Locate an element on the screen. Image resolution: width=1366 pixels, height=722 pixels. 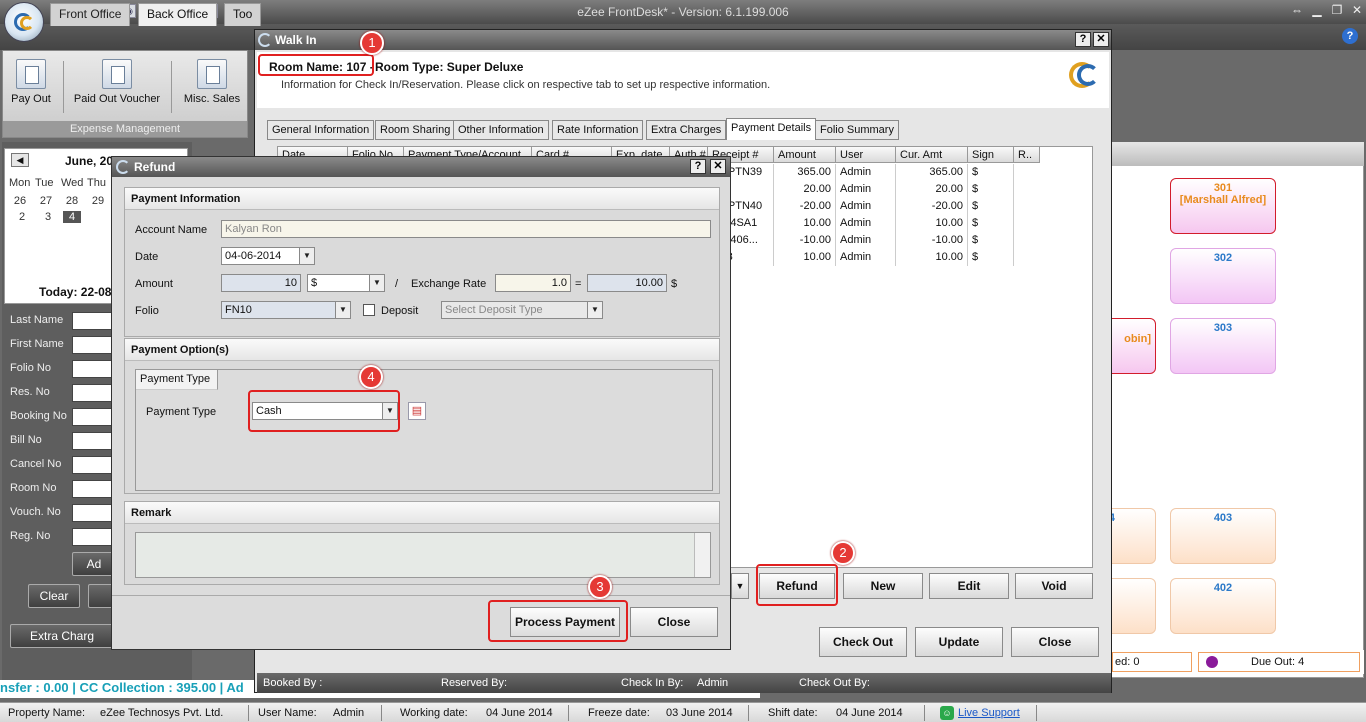
amount-field: 10 is located at coordinates (261, 283).